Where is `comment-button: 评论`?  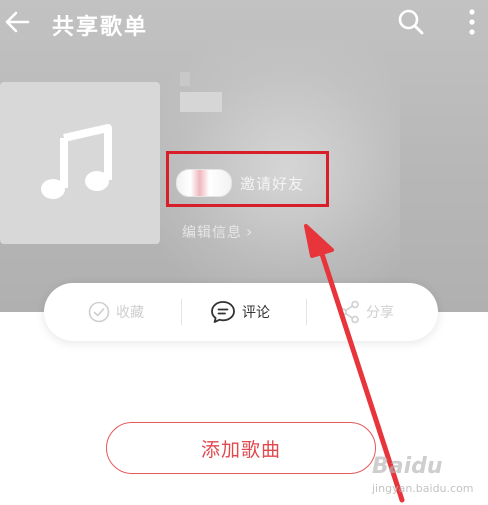 comment-button: 评论 is located at coordinates (240, 312).